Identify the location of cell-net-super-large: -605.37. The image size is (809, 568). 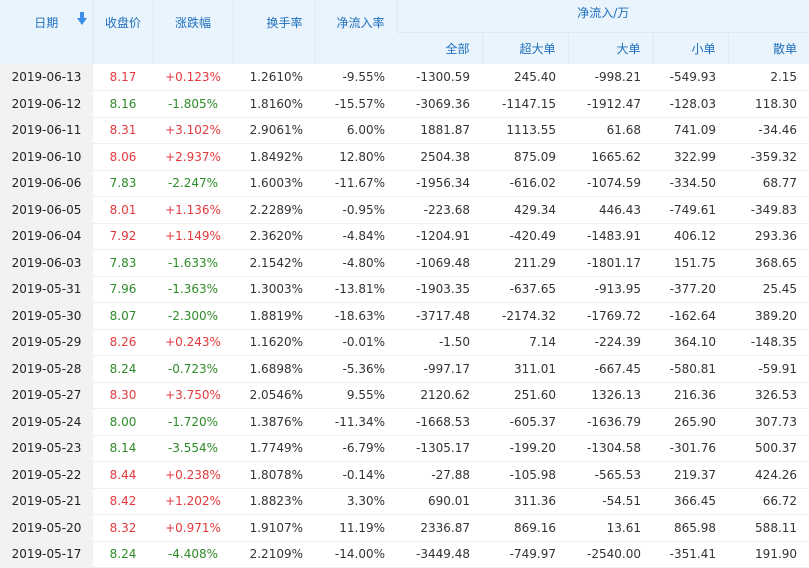
(525, 422).